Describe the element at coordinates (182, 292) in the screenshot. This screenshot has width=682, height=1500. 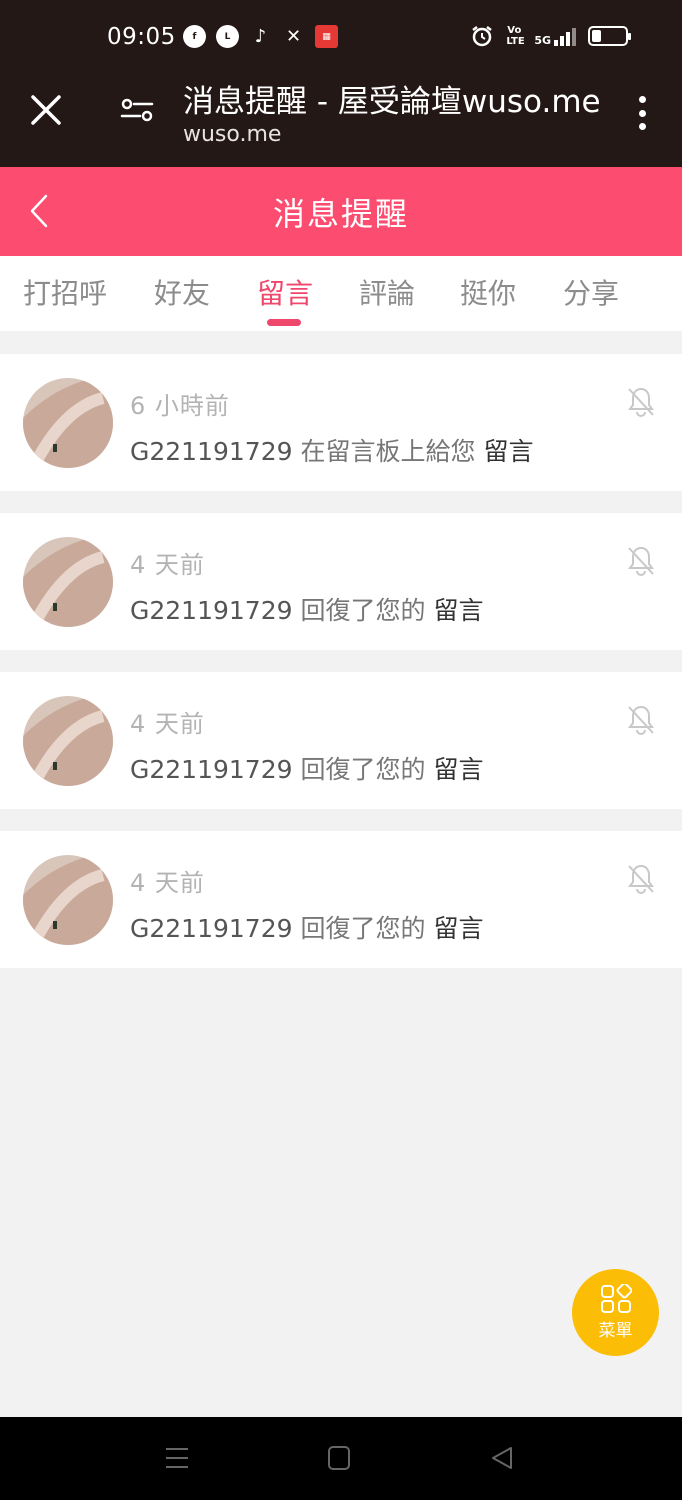
I see `tab-friends: 好友` at that location.